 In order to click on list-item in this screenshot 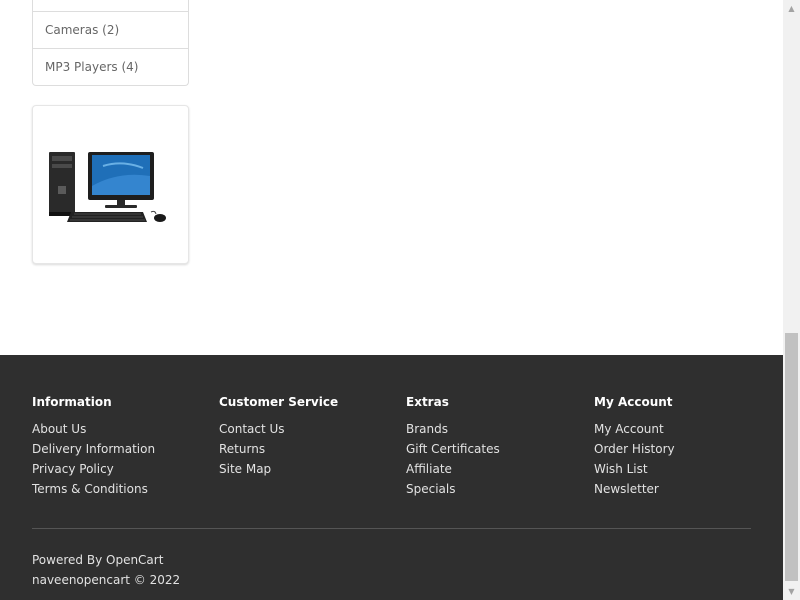, I will do `click(110, 5)`.